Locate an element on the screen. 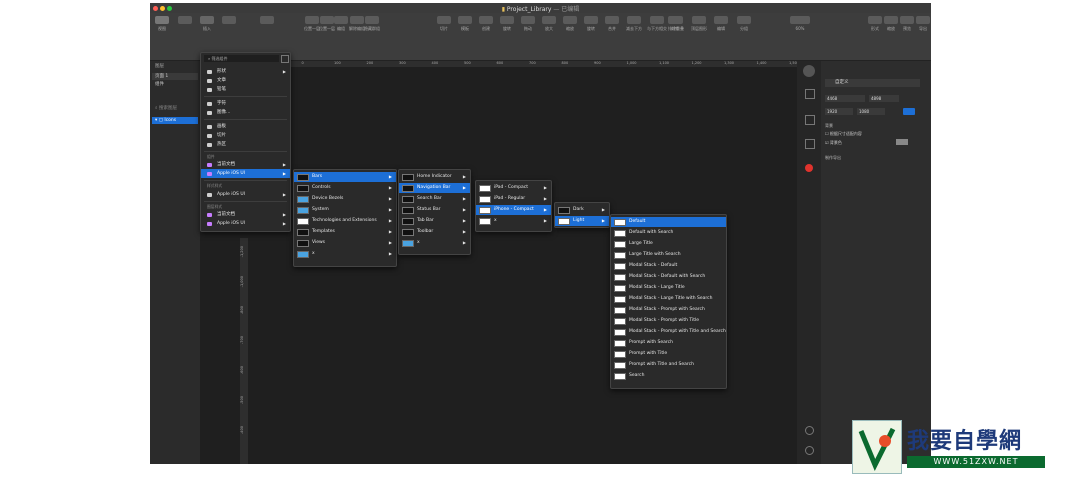 The image size is (1080, 495). m-nav-item-1: iPad - Regular ▶ is located at coordinates (513, 199).